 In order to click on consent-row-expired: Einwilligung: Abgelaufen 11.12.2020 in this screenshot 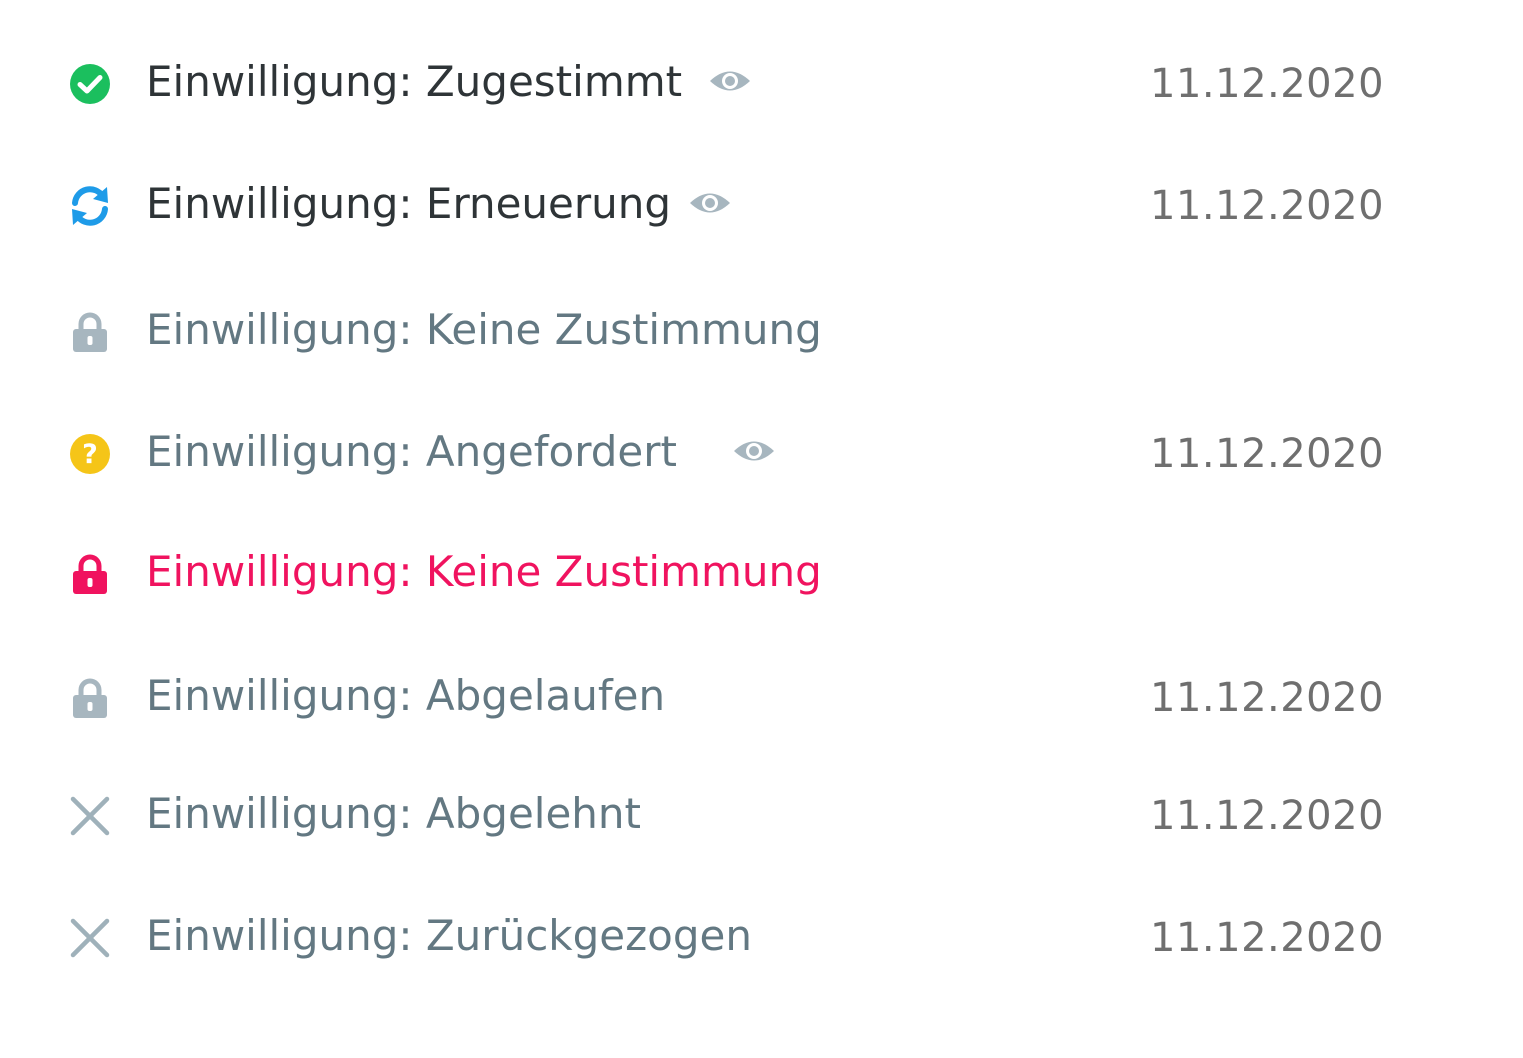, I will do `click(761, 696)`.